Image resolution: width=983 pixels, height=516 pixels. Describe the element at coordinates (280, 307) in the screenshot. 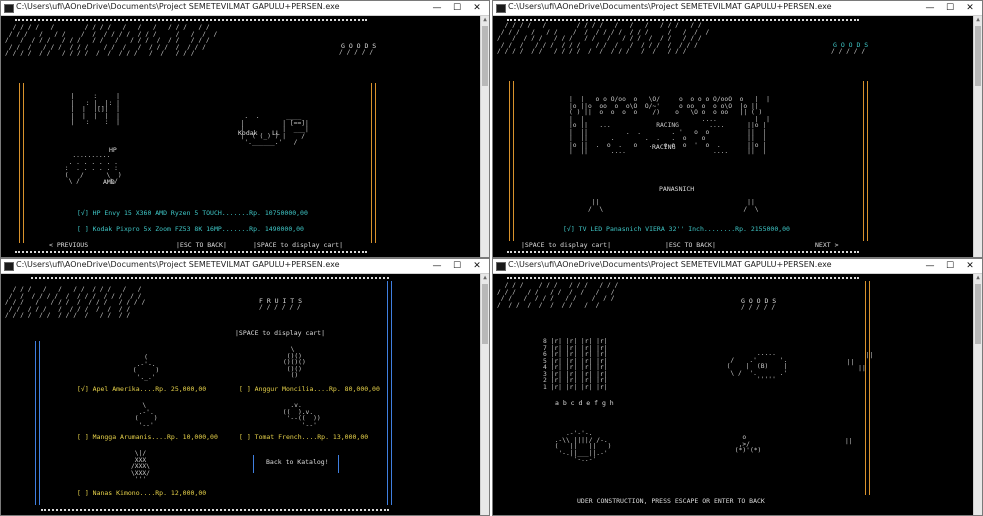

I see `fruits-underline: / / / / / /` at that location.